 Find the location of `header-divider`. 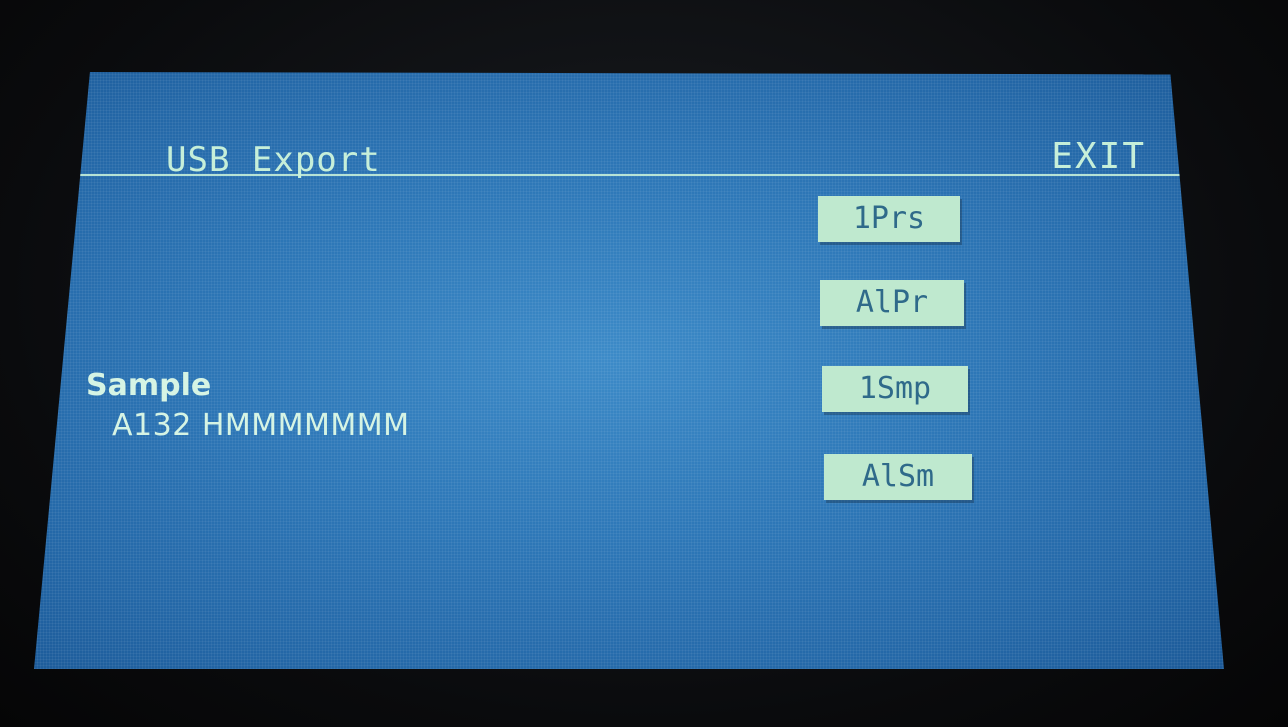

header-divider is located at coordinates (629, 175).